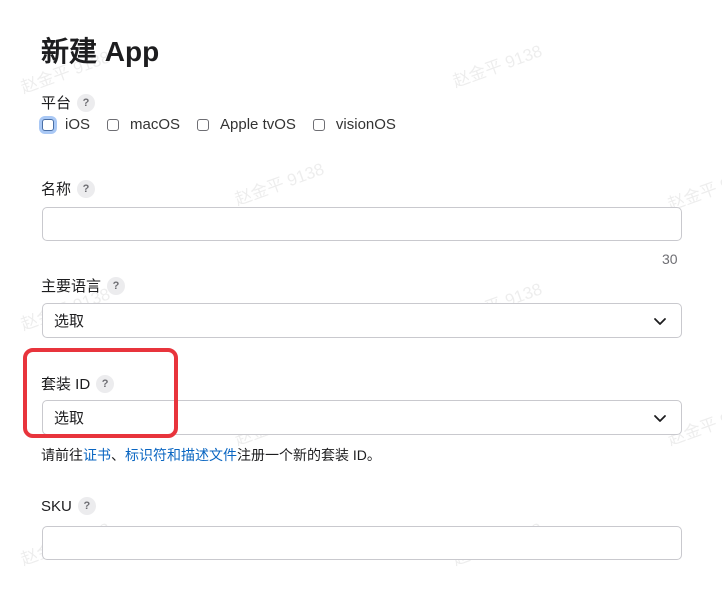  Describe the element at coordinates (56, 189) in the screenshot. I see `name-label: 名称` at that location.